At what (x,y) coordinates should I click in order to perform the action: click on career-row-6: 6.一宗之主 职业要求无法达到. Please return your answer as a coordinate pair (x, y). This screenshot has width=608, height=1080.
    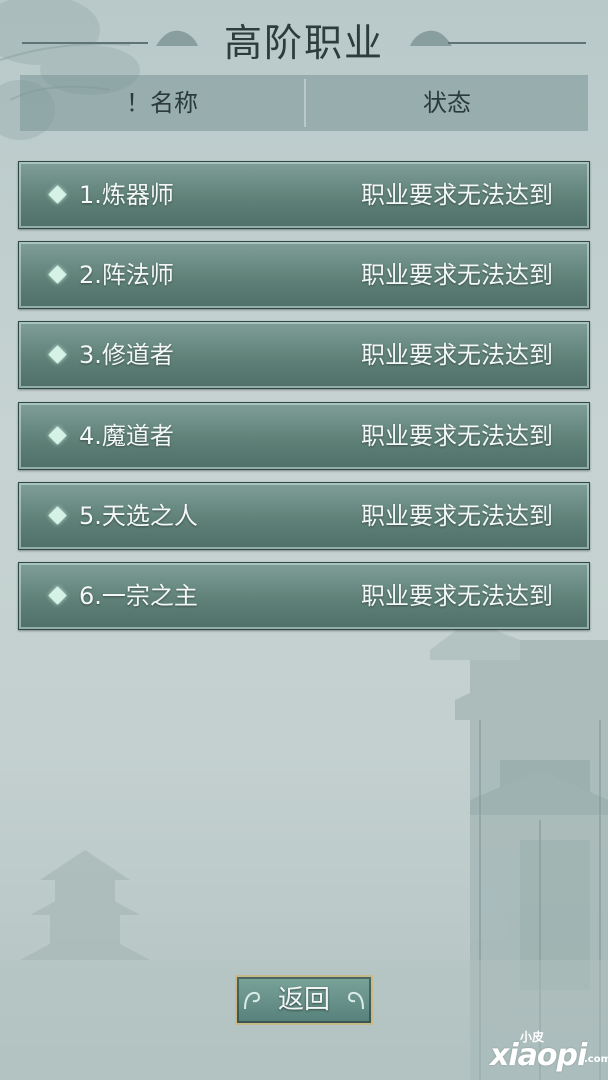
    Looking at the image, I should click on (304, 596).